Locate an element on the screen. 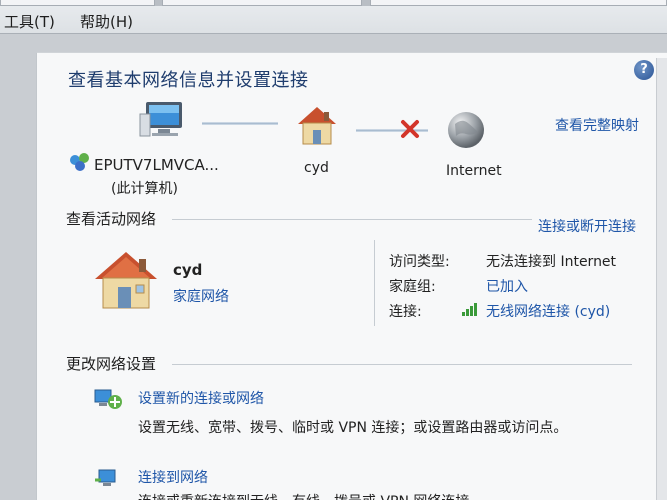 Image resolution: width=667 pixels, height=500 pixels. computer-network-small-icon is located at coordinates (79, 162).